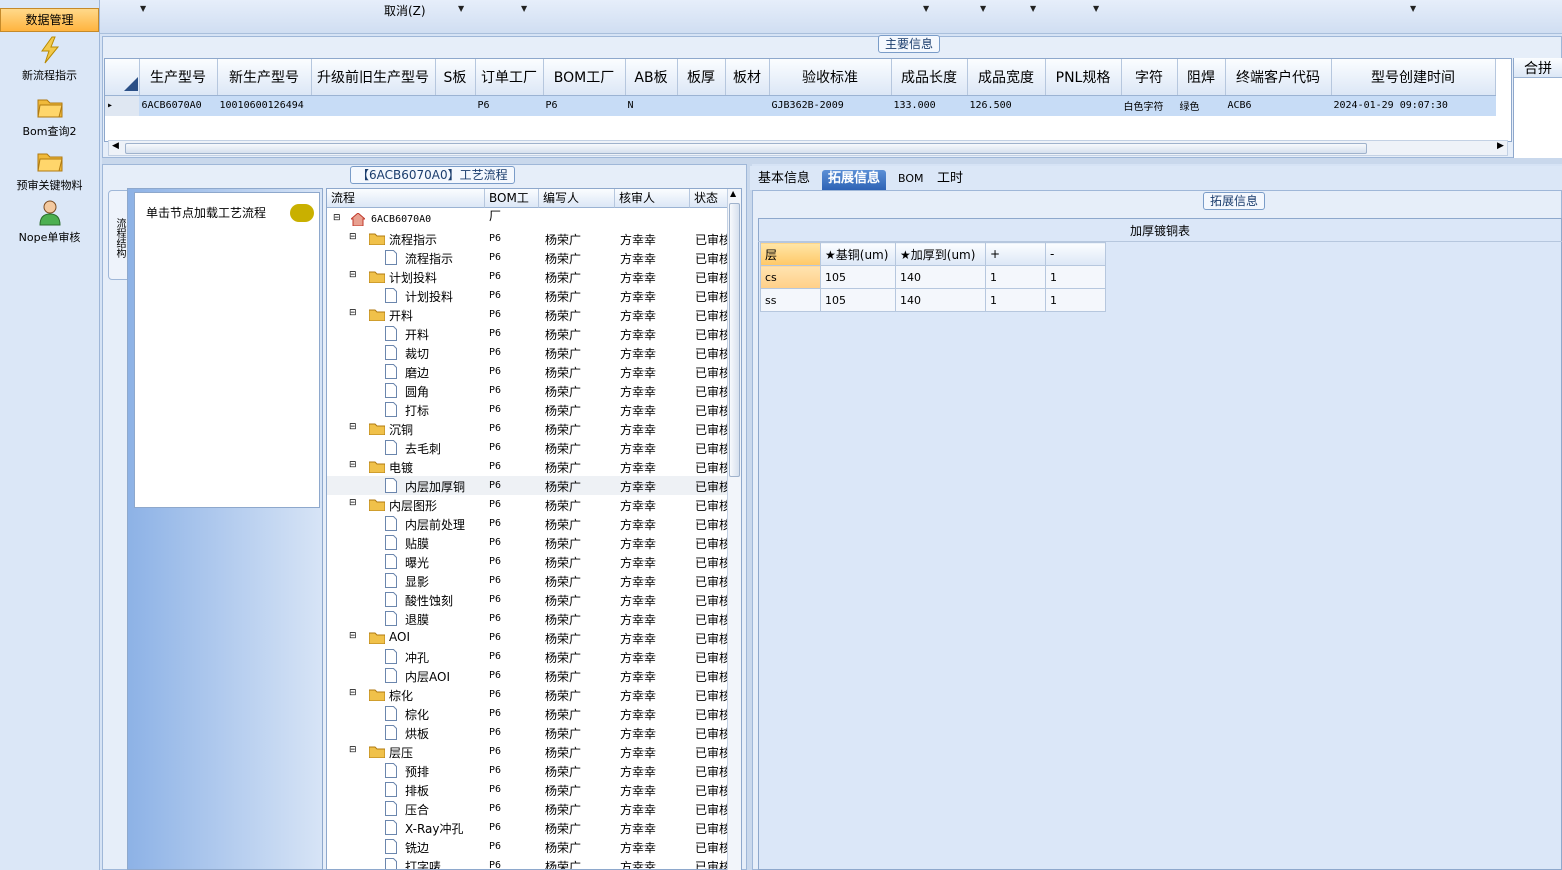  Describe the element at coordinates (528, 314) in the screenshot. I see `tree-group-node: ⊟ 开料 P6 杨荣广 方幸幸 已审核` at that location.